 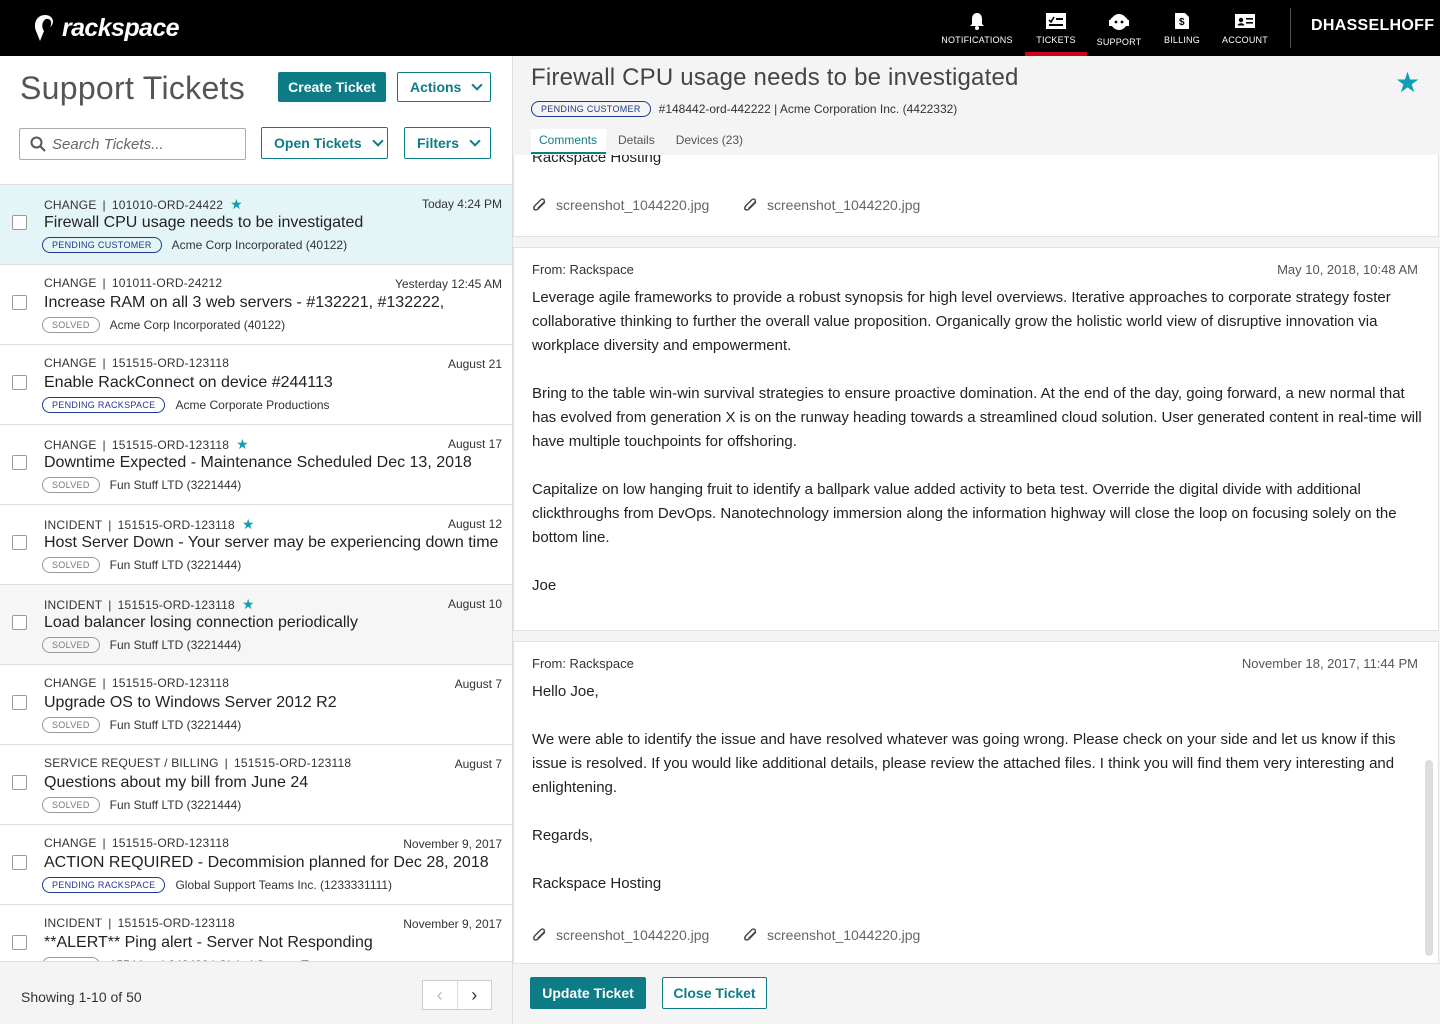 What do you see at coordinates (539, 204) in the screenshot?
I see `paperclip-icon` at bounding box center [539, 204].